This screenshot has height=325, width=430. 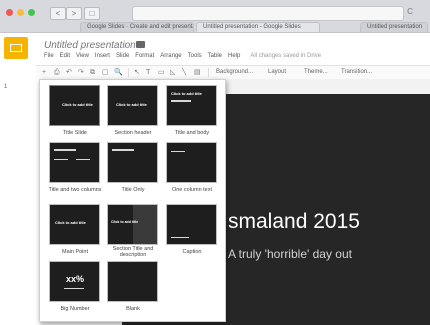 What do you see at coordinates (172, 72) in the screenshot?
I see `shape-icon: ◺` at bounding box center [172, 72].